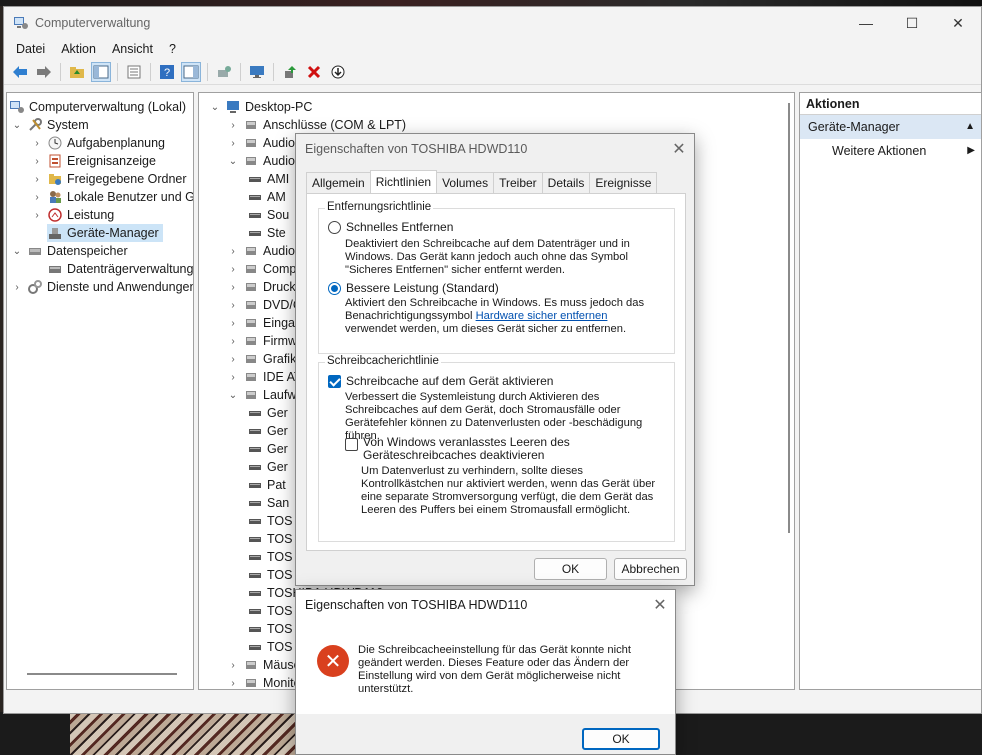  What do you see at coordinates (264, 251) in the screenshot?
I see `device-tree-item: › Audioe` at bounding box center [264, 251].